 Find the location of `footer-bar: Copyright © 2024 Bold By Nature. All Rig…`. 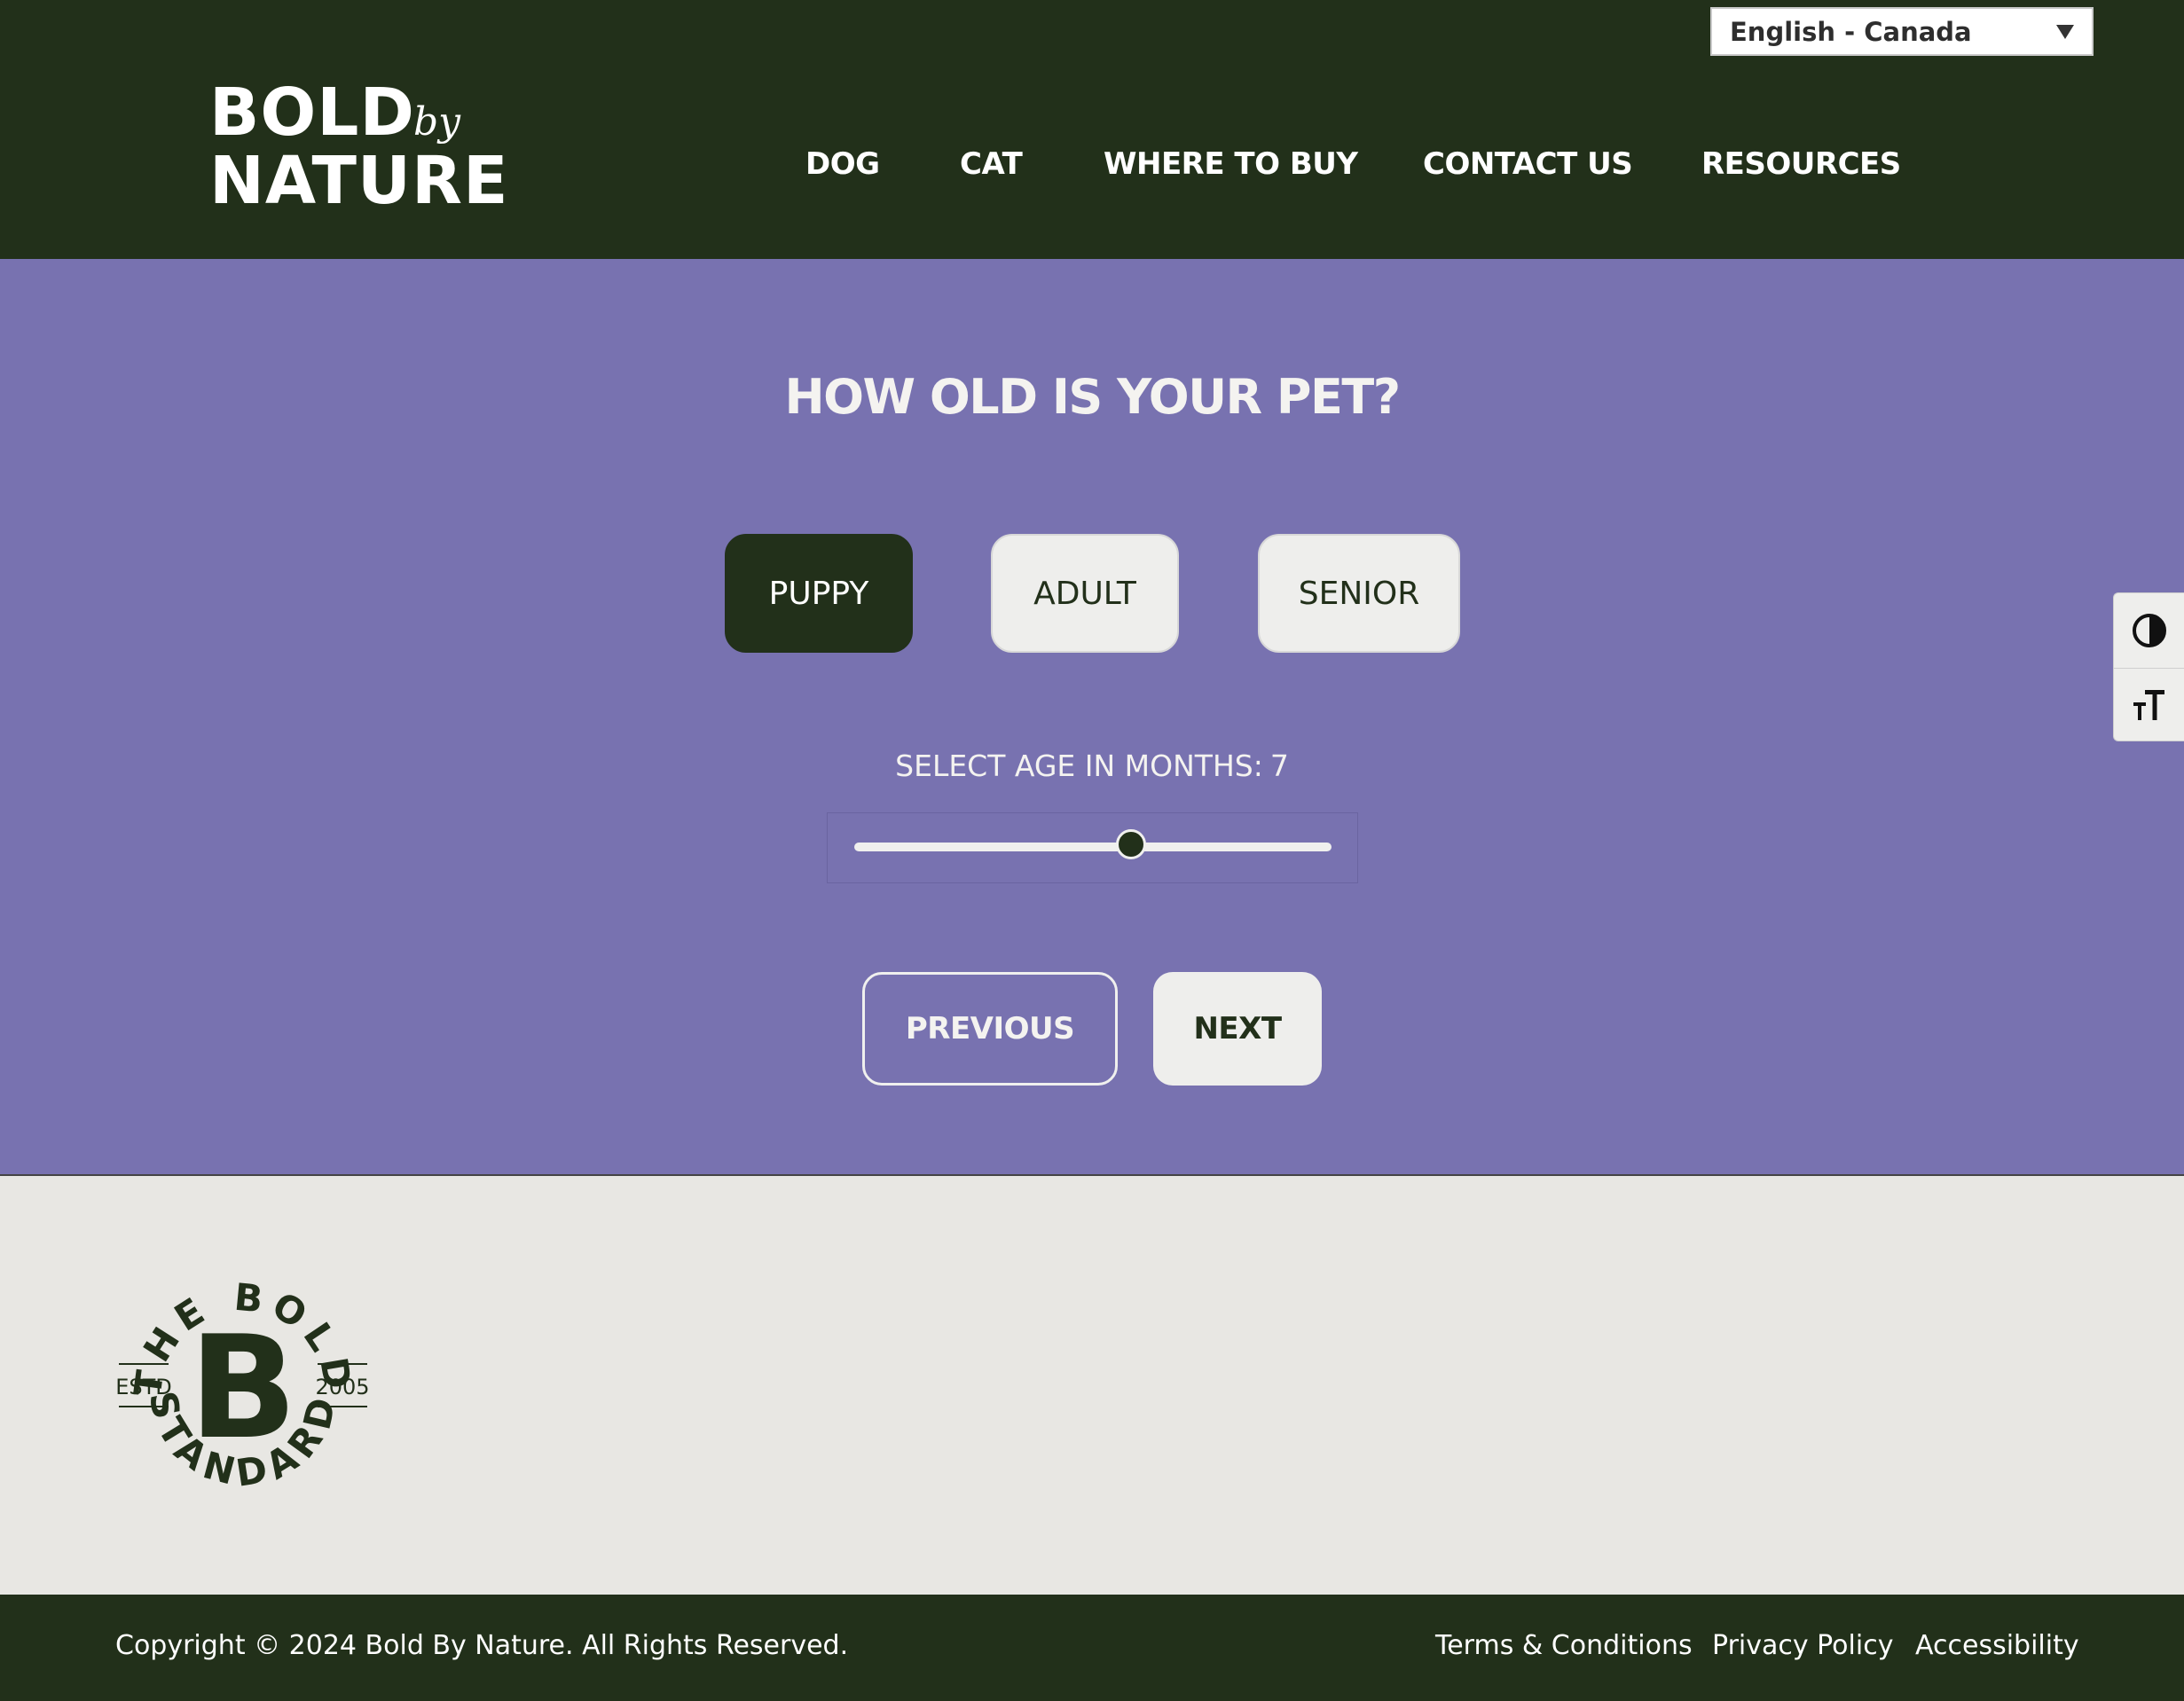

footer-bar: Copyright © 2024 Bold By Nature. All Rig… is located at coordinates (1092, 1648).